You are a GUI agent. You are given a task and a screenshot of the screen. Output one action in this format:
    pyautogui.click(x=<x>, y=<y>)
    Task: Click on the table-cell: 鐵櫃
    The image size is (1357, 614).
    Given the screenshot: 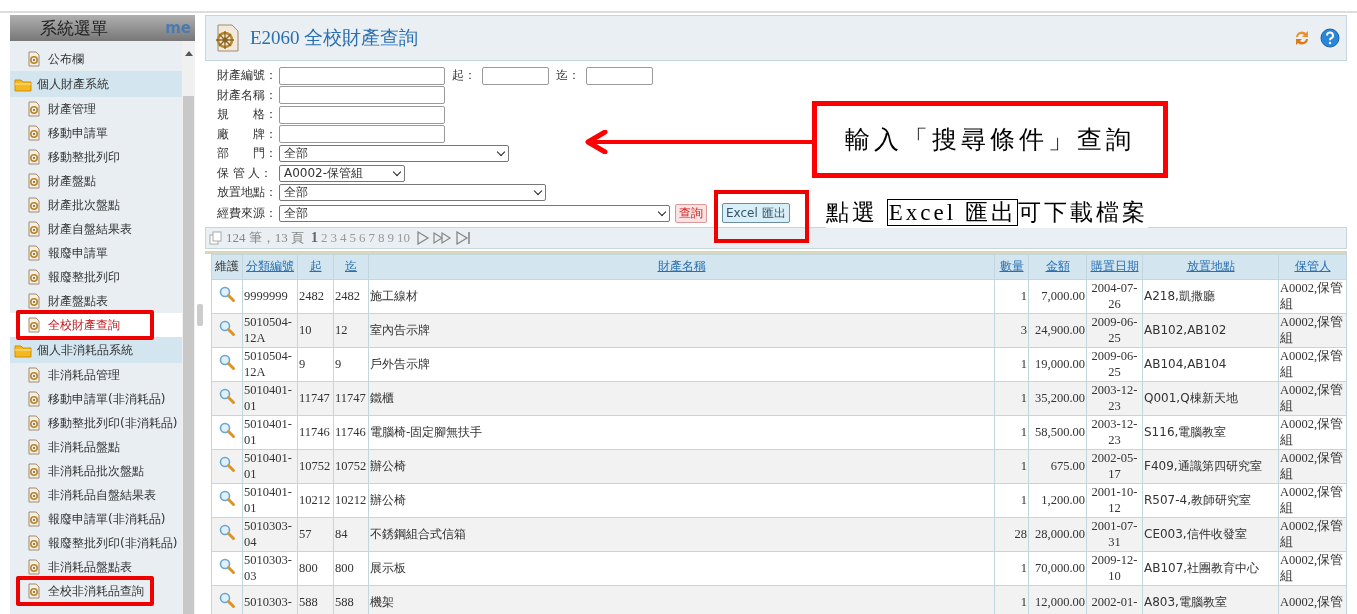 What is the action you would take?
    pyautogui.click(x=681, y=398)
    